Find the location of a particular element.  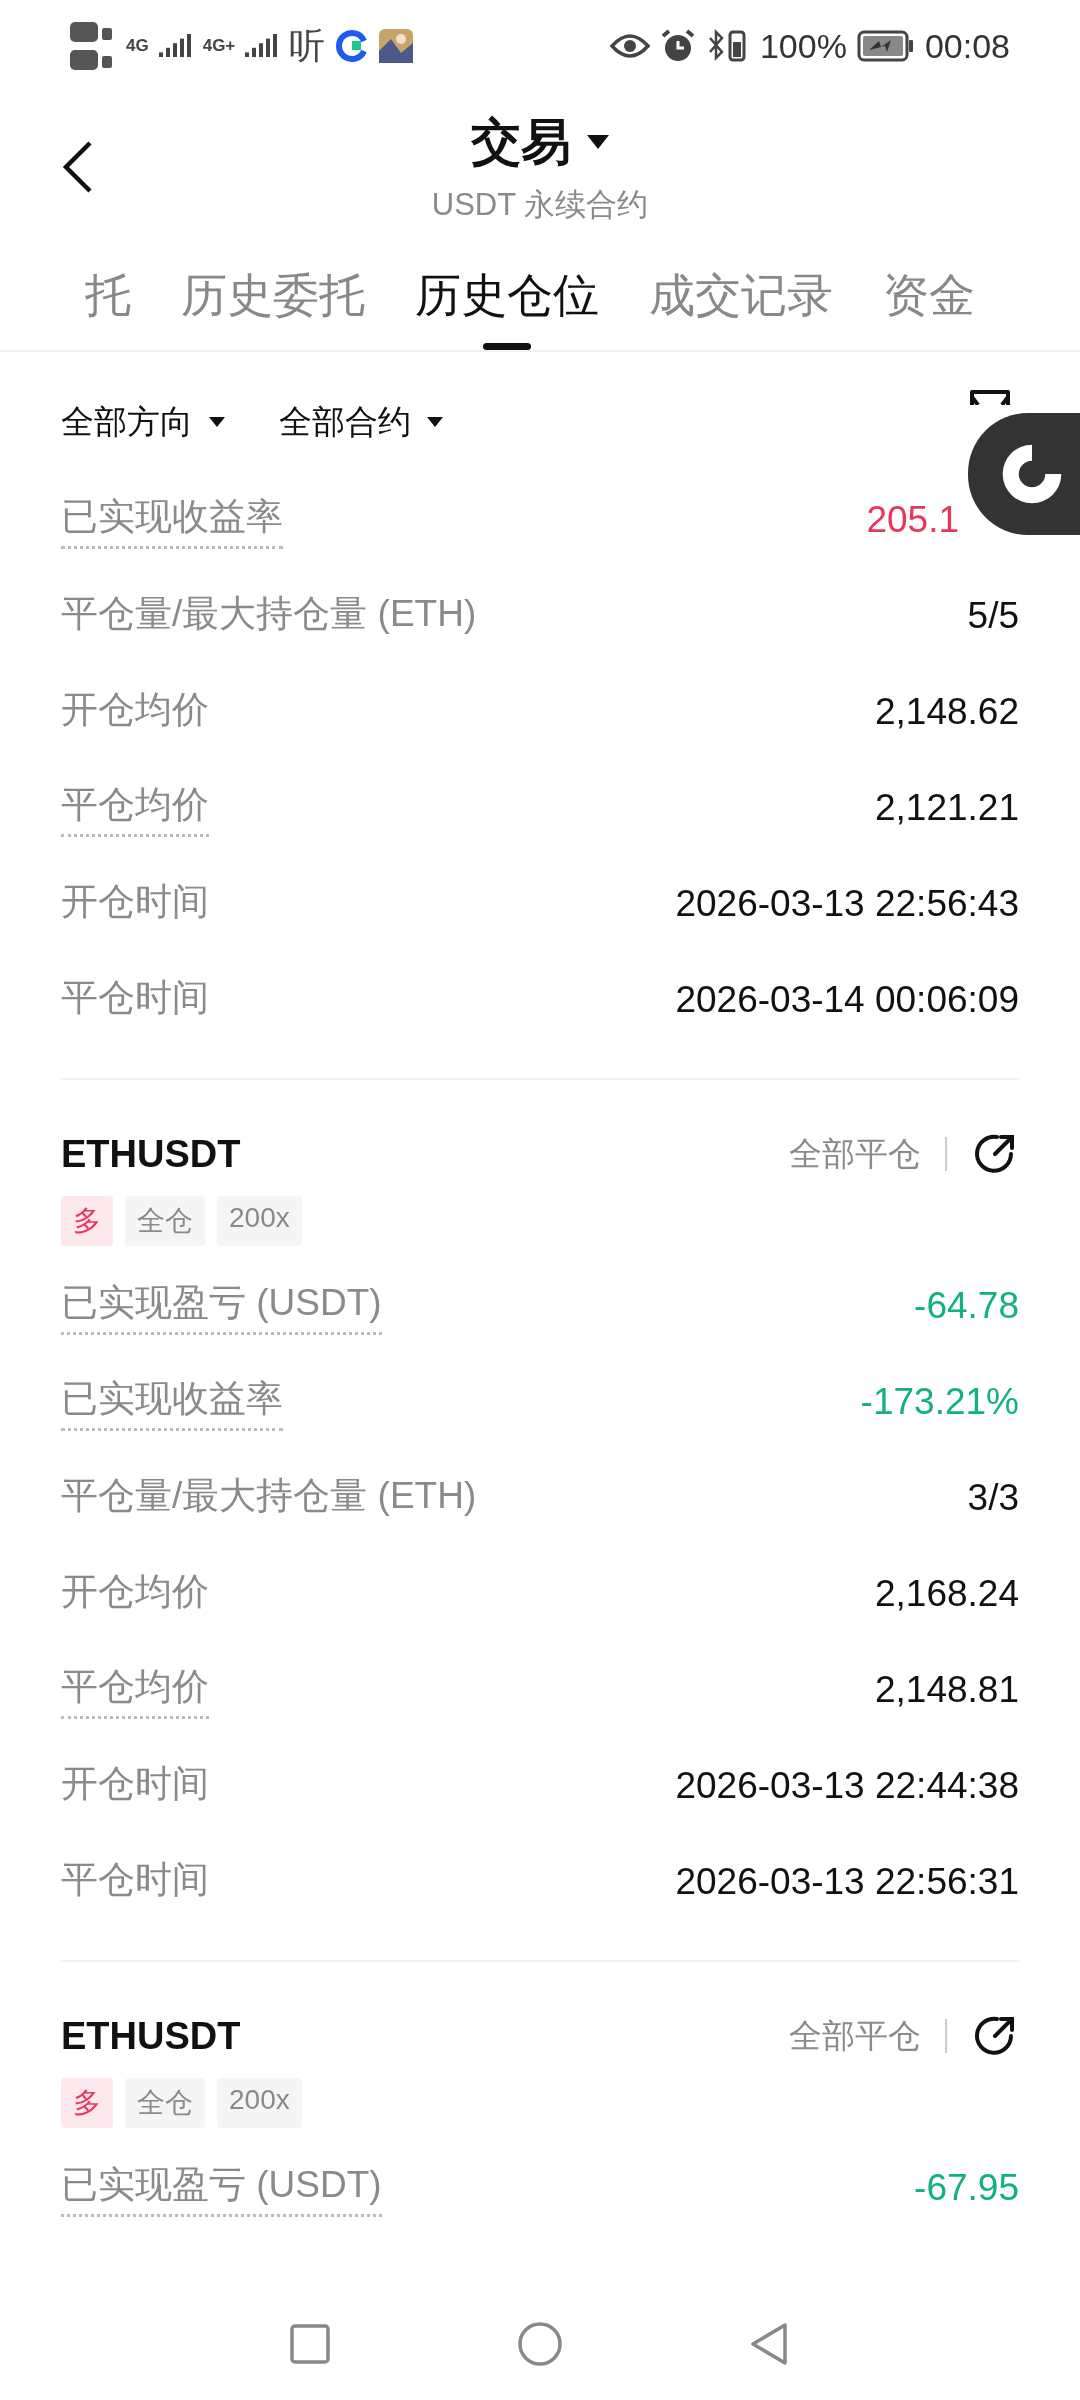

page-title: 交易 is located at coordinates (521, 142).